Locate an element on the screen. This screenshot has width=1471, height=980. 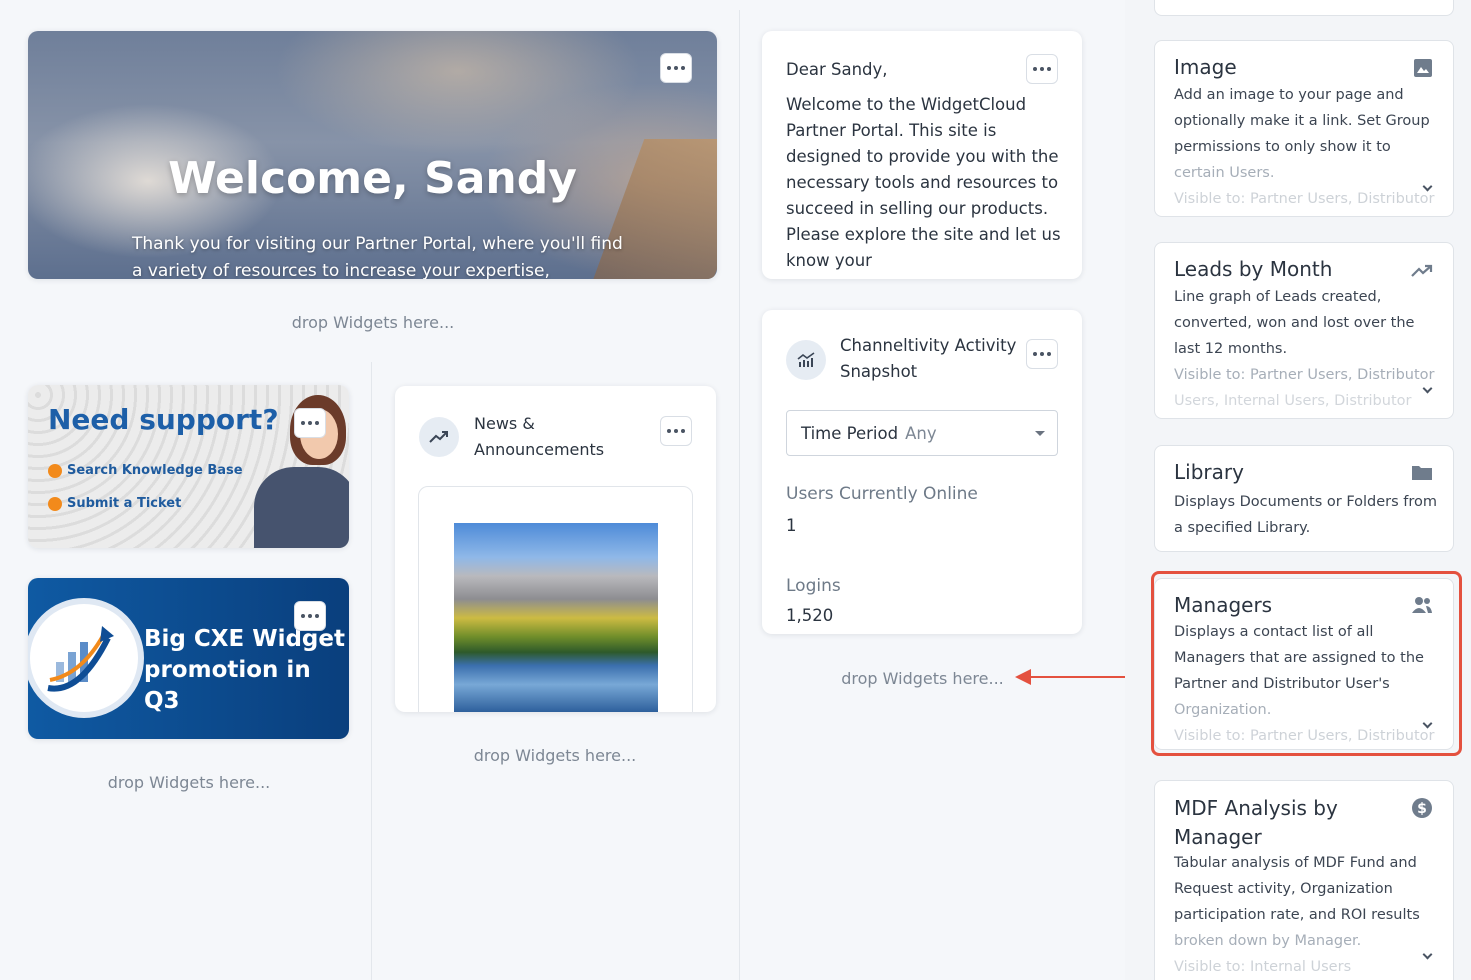
arrow-head-icon is located at coordinates (1023, 677).